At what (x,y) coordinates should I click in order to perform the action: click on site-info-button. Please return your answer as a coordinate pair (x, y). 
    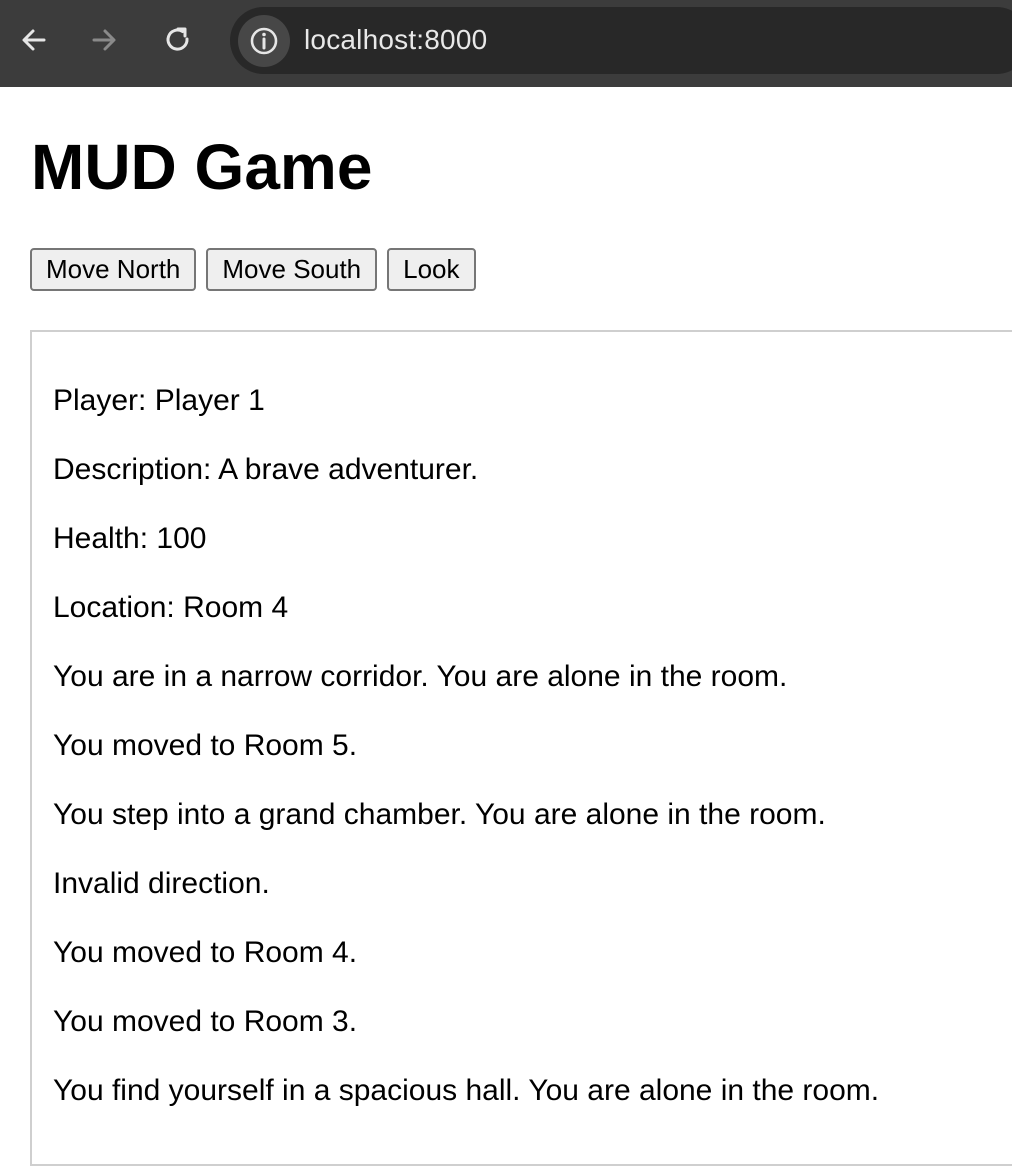
    Looking at the image, I should click on (264, 41).